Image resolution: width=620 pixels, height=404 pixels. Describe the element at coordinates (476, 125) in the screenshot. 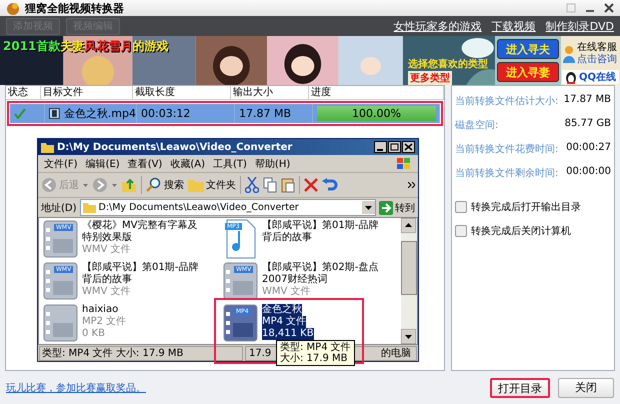

I see `stat-label: 磁盘空间:` at that location.